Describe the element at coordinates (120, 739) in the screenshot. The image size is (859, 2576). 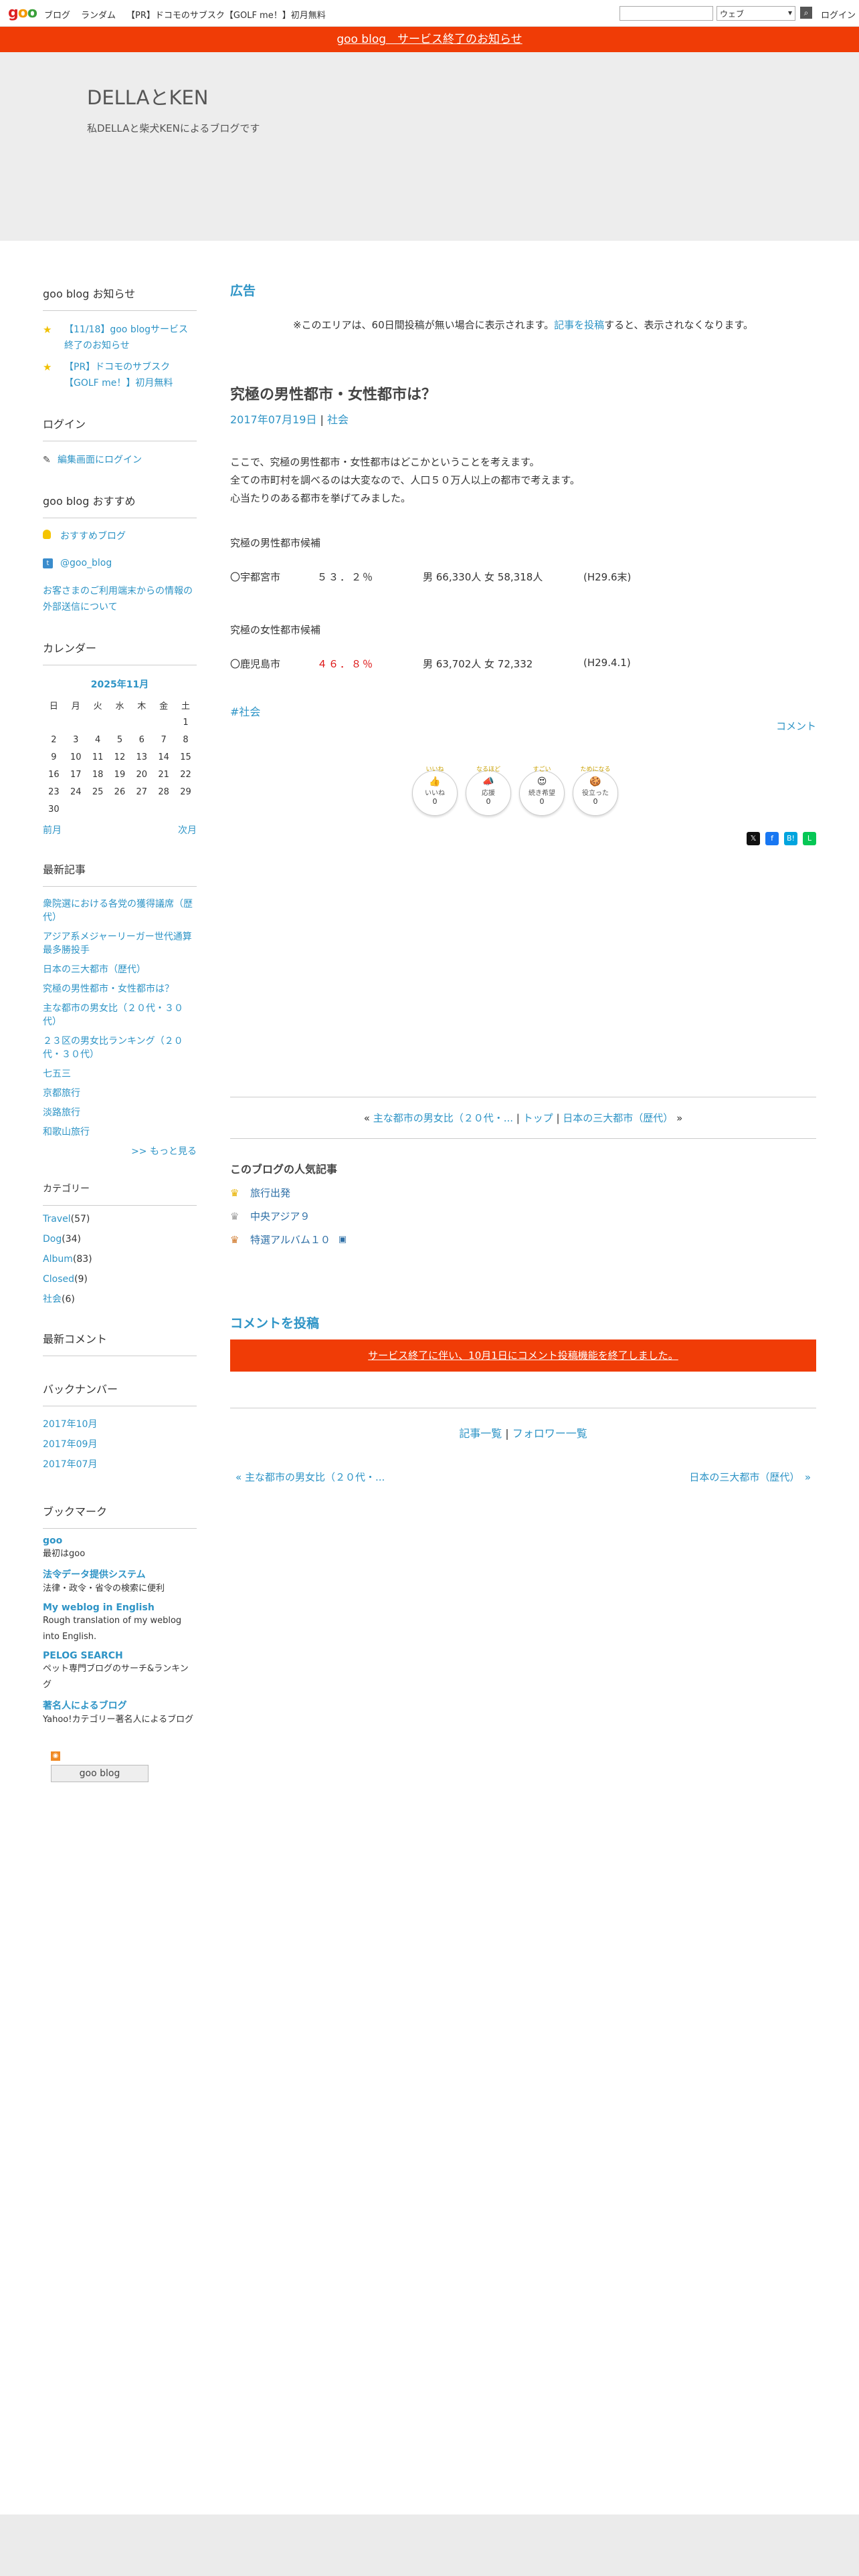
I see `calendar-day: 5` at that location.